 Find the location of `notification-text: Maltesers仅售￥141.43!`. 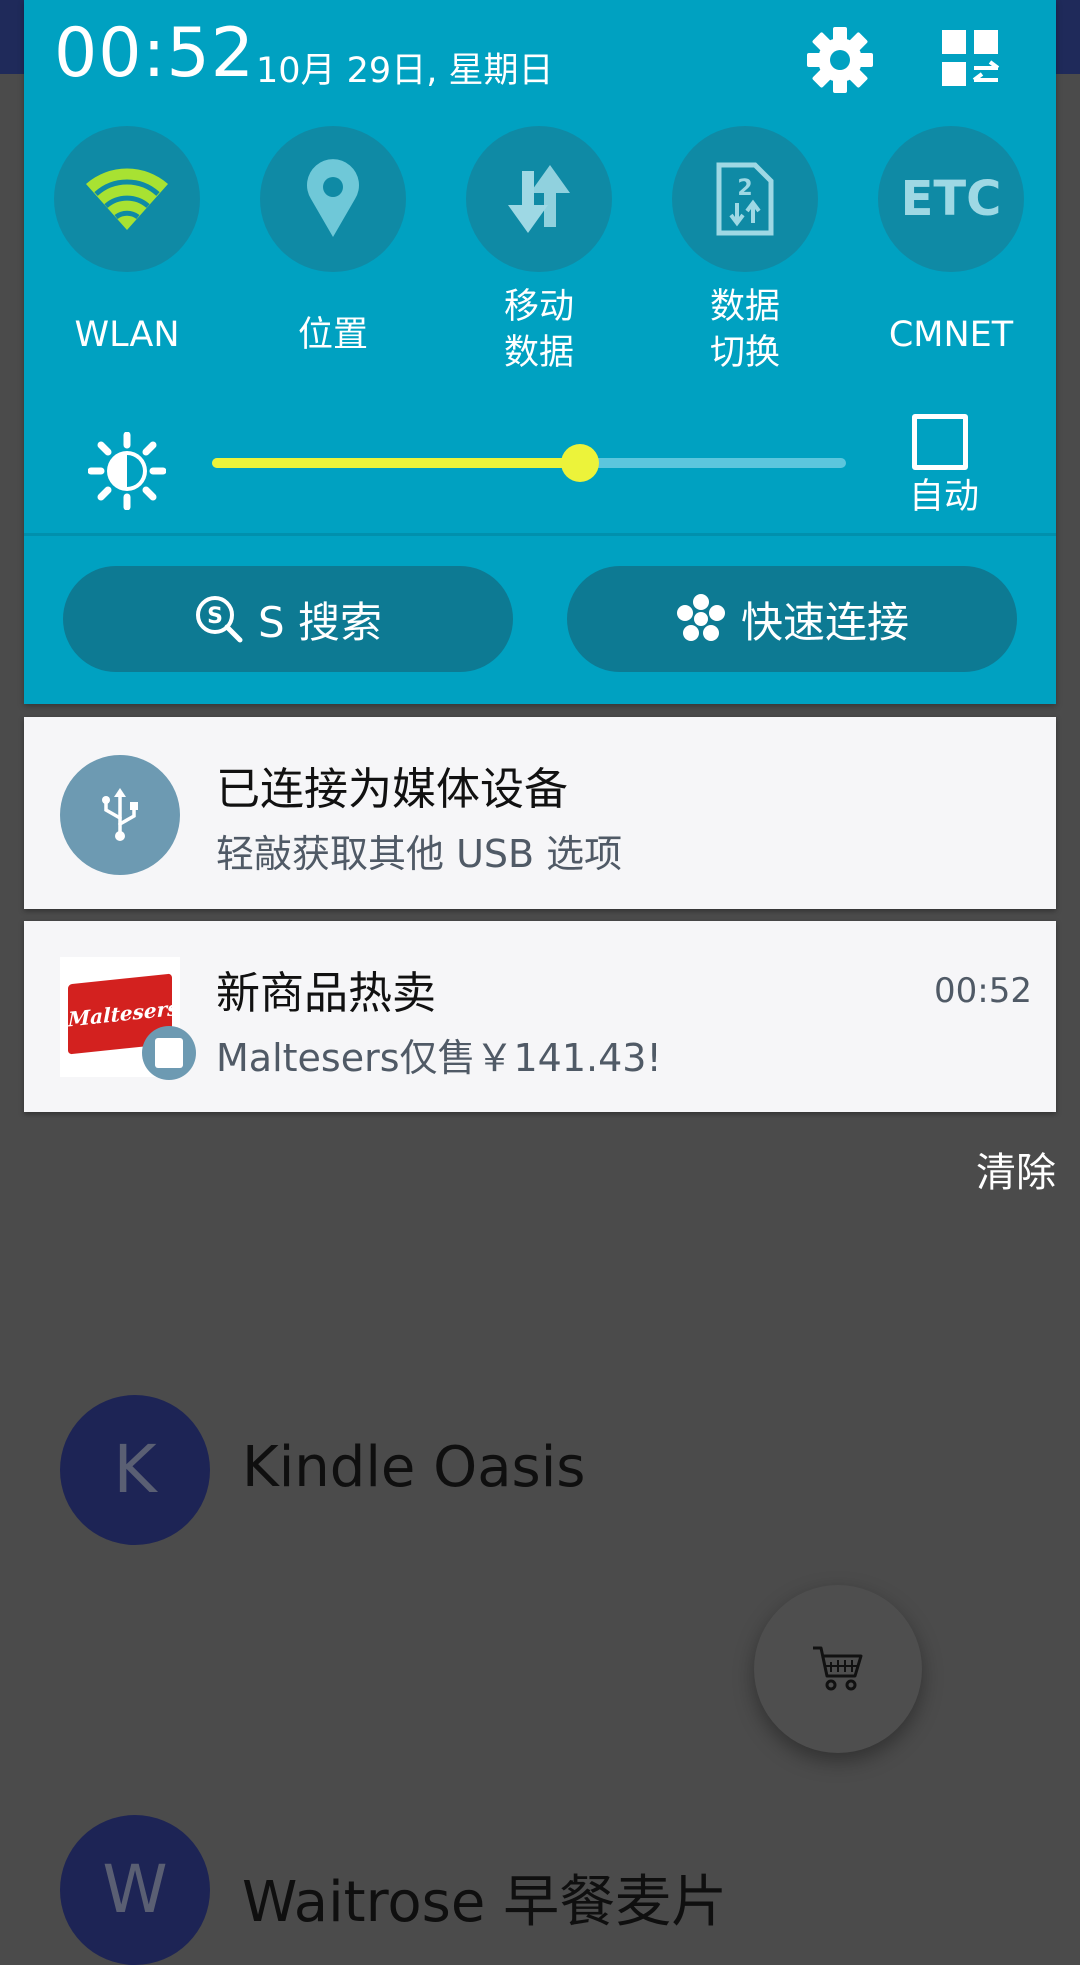

notification-text: Maltesers仅售￥141.43! is located at coordinates (439, 1058).